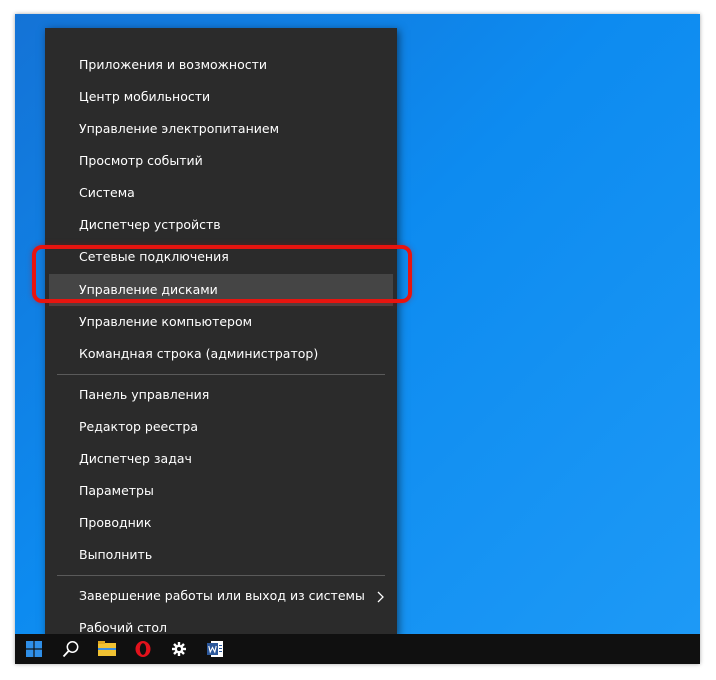 The width and height of the screenshot is (716, 680). Describe the element at coordinates (221, 491) in the screenshot. I see `menu-item-settings: Параметры` at that location.